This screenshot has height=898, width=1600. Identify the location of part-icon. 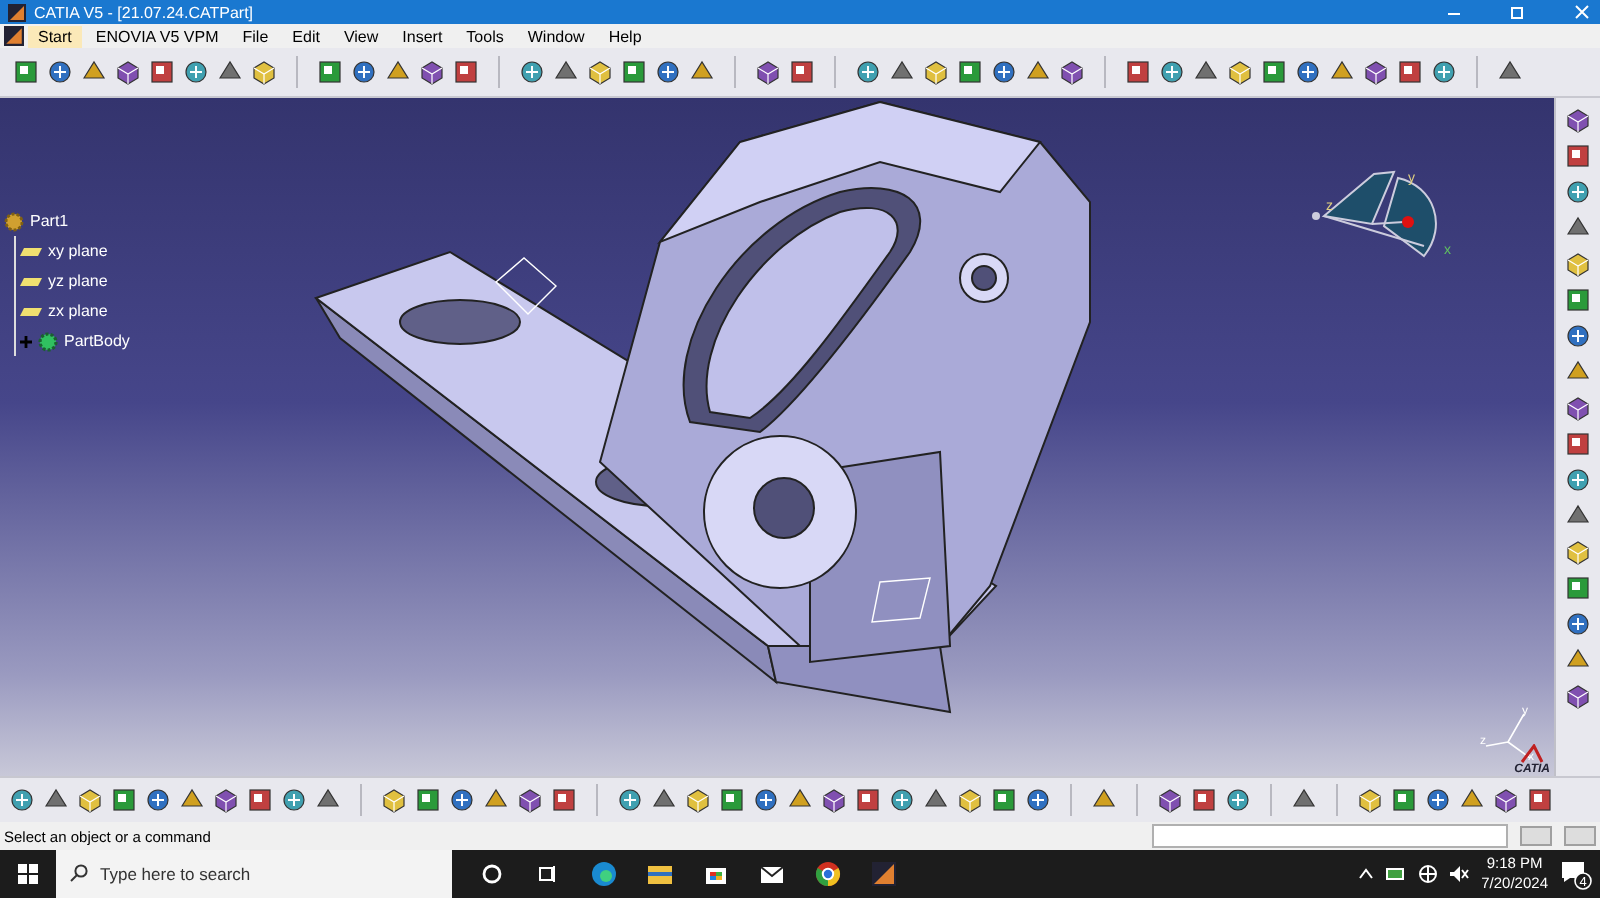
(14, 221).